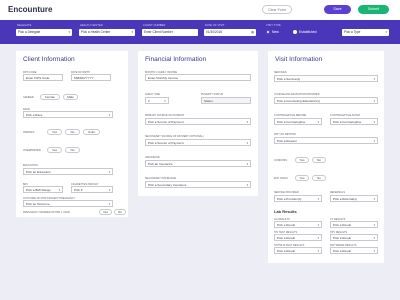  Describe the element at coordinates (46, 212) in the screenshot. I see `pregnancy-desired-label: PREGNANCY DESIRED WITHIN 1 YEAR` at that location.